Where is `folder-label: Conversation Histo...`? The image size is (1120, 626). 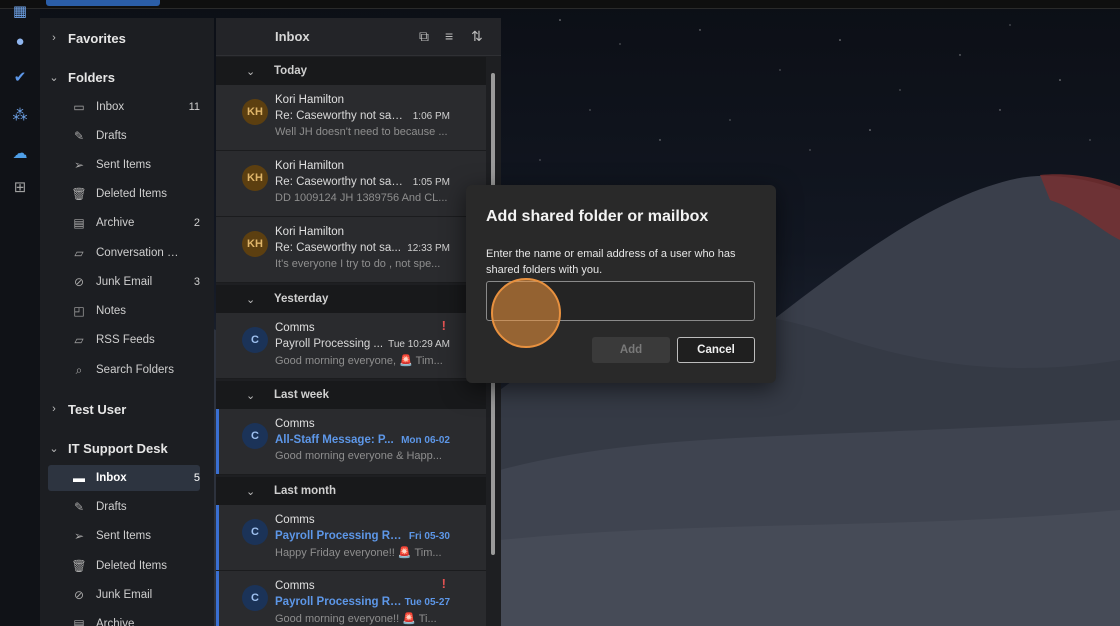 folder-label: Conversation Histo... is located at coordinates (138, 253).